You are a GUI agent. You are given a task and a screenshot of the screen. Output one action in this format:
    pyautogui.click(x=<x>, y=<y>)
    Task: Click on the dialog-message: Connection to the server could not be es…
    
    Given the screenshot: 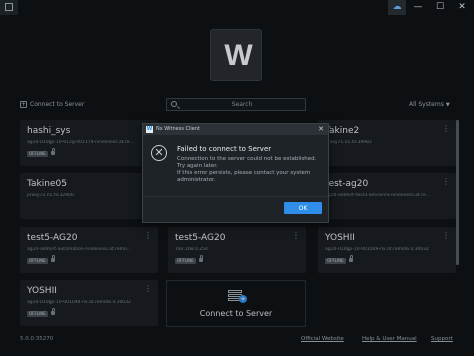 What is the action you would take?
    pyautogui.click(x=249, y=170)
    